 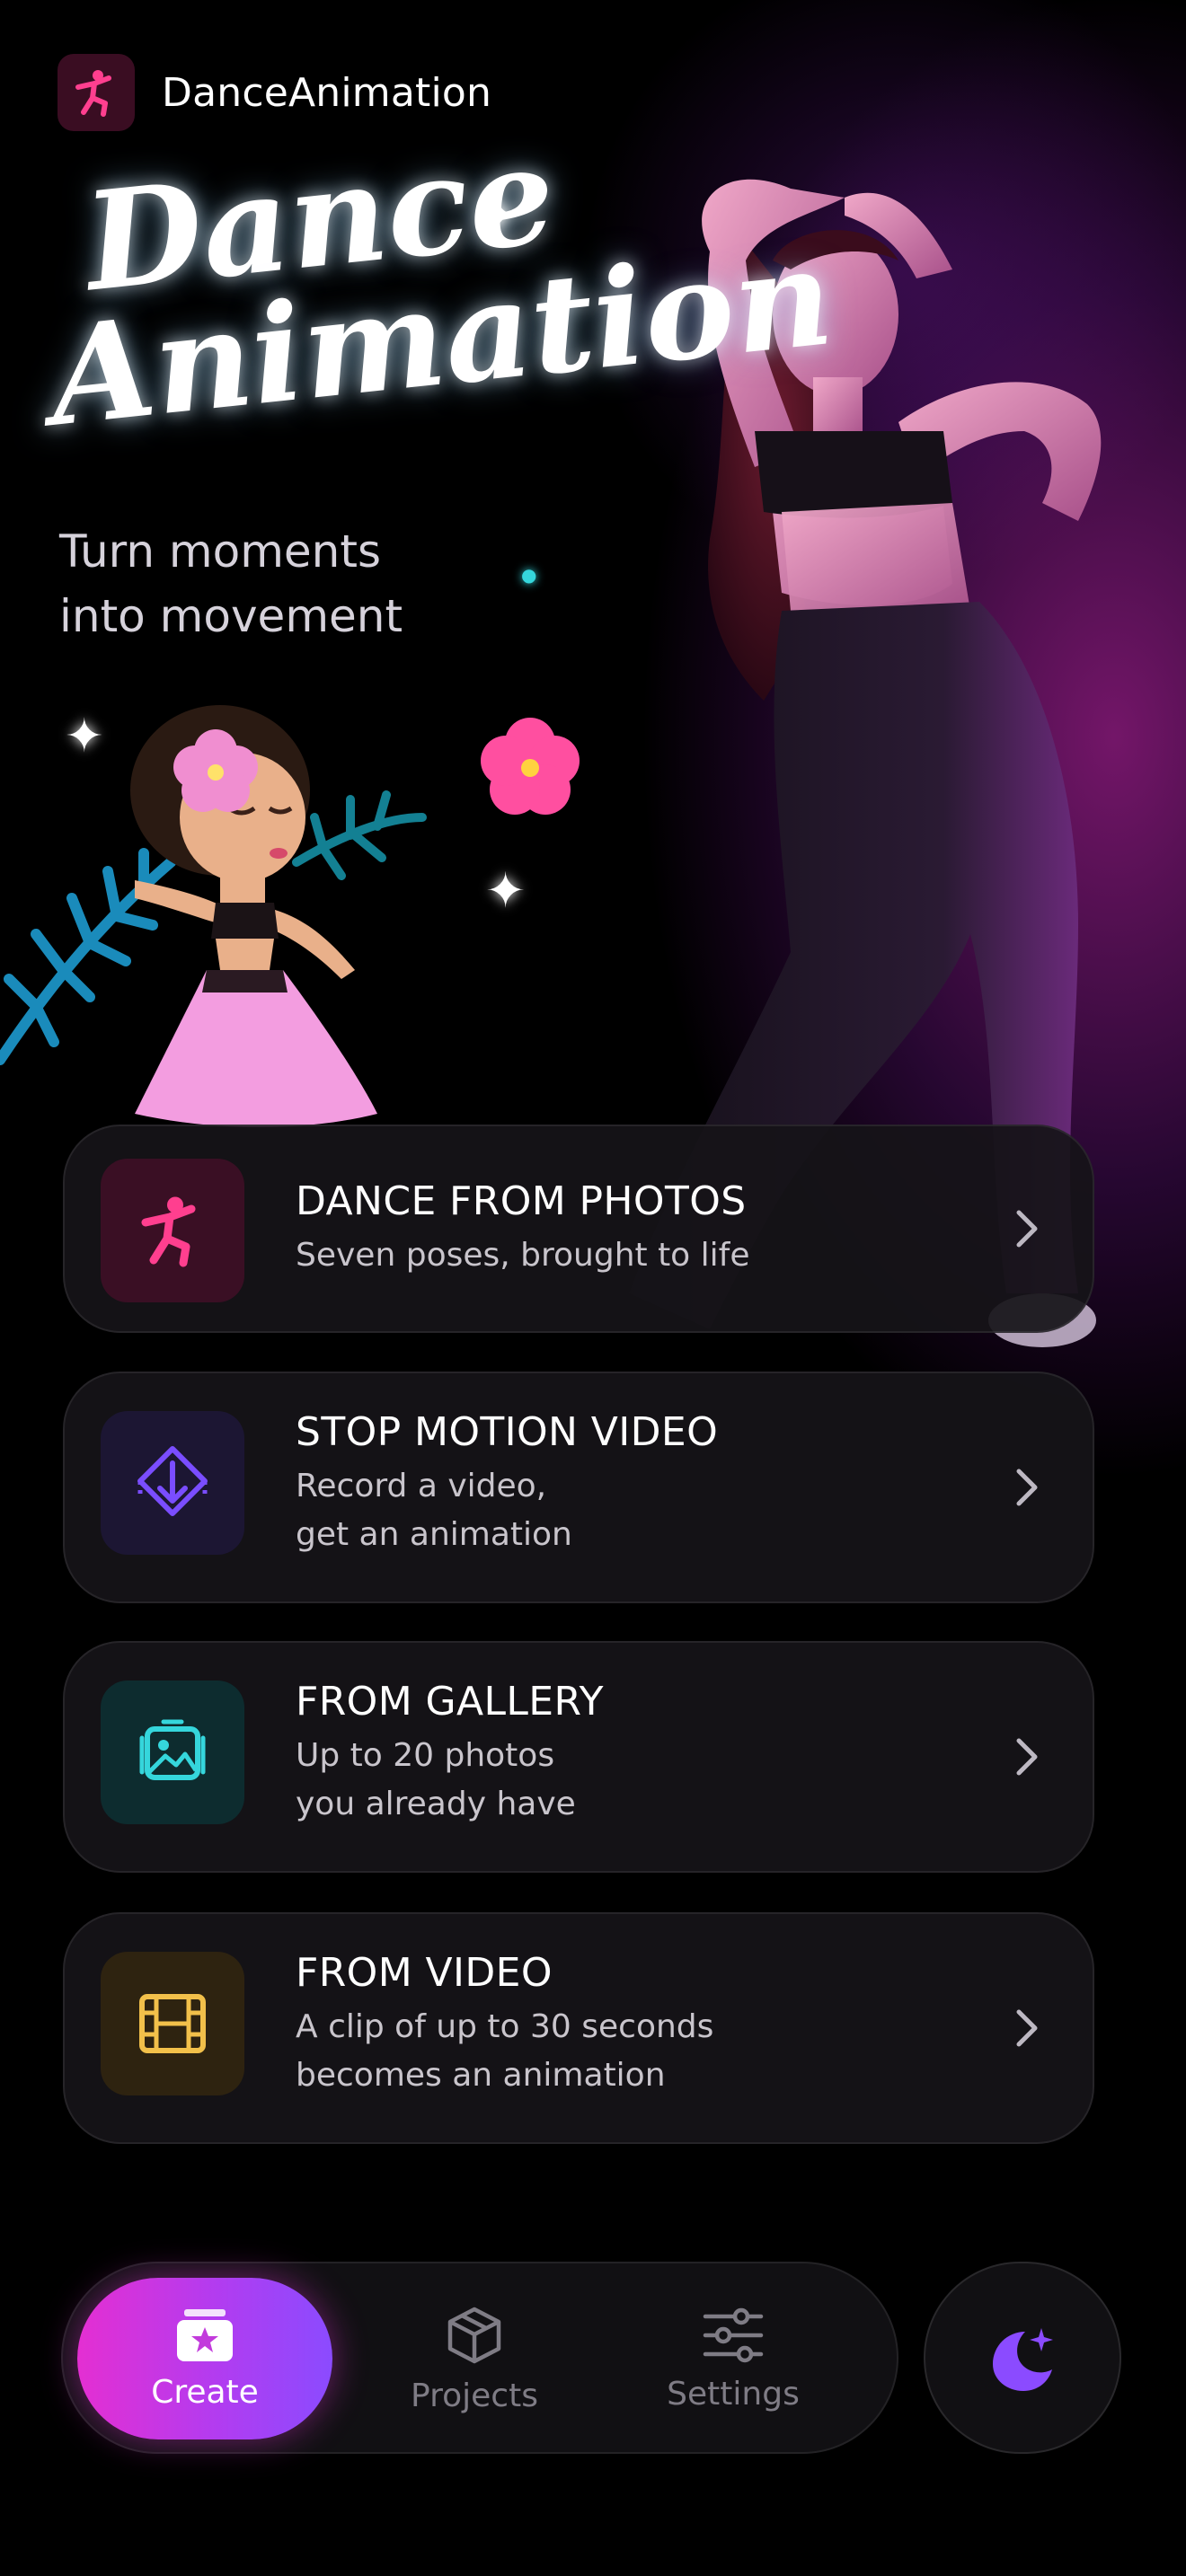 I want to click on card-subtitle: Up to 20 photos you already have, so click(x=450, y=1780).